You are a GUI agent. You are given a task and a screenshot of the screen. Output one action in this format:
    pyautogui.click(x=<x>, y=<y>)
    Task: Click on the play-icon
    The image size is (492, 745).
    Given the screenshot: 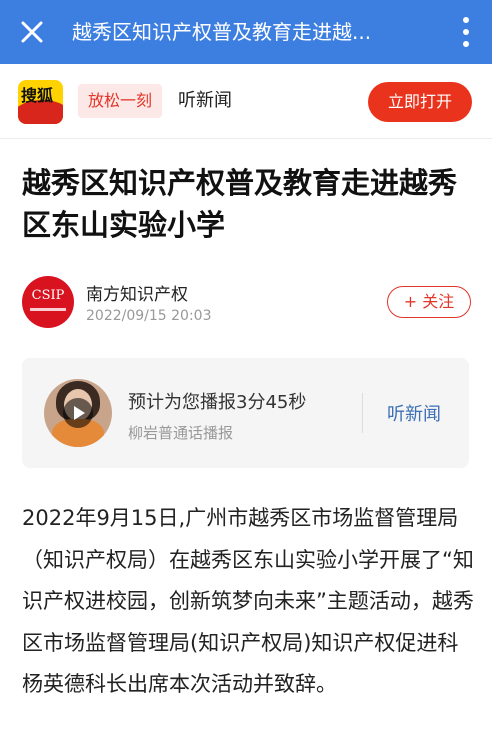 What is the action you would take?
    pyautogui.click(x=78, y=413)
    